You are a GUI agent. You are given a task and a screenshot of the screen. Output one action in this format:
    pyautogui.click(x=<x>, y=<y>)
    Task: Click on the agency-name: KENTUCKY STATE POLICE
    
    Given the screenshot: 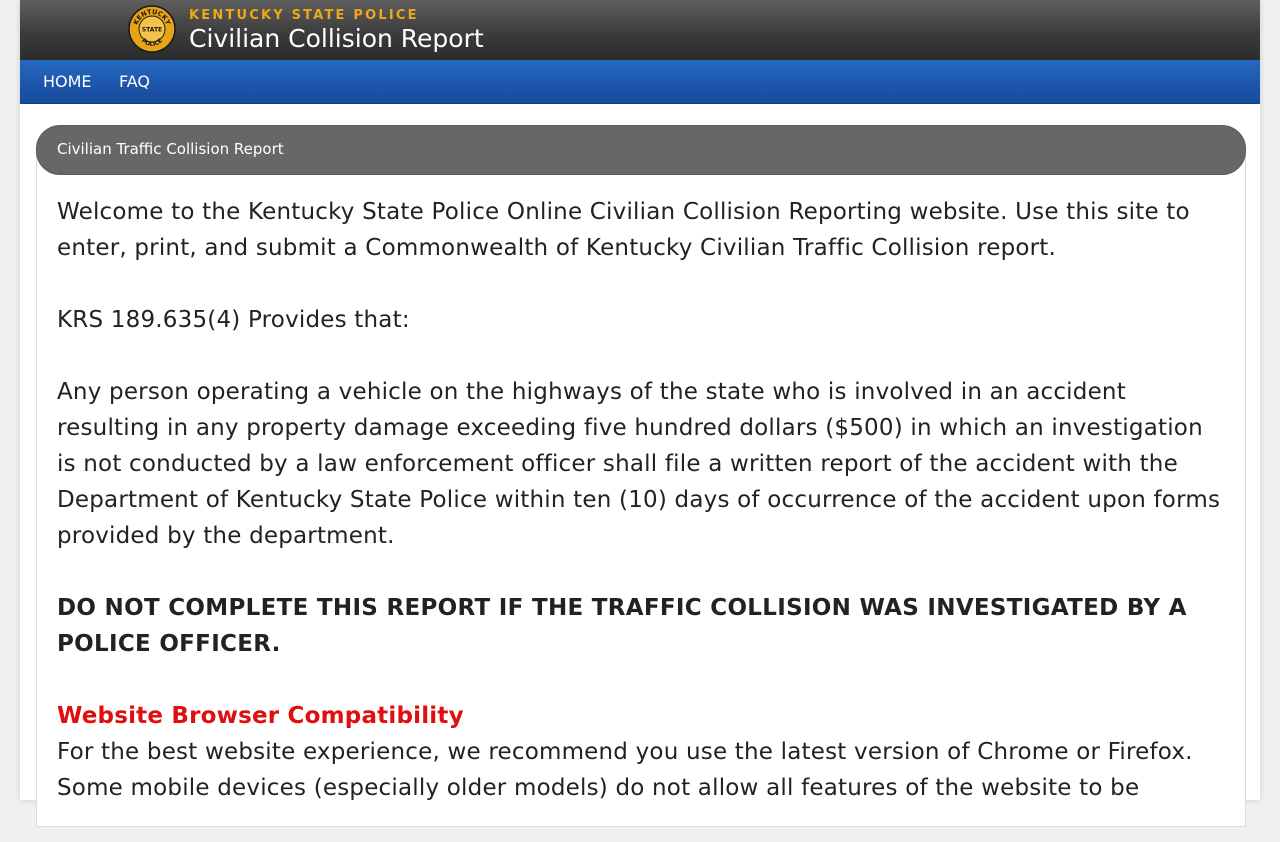 What is the action you would take?
    pyautogui.click(x=304, y=15)
    